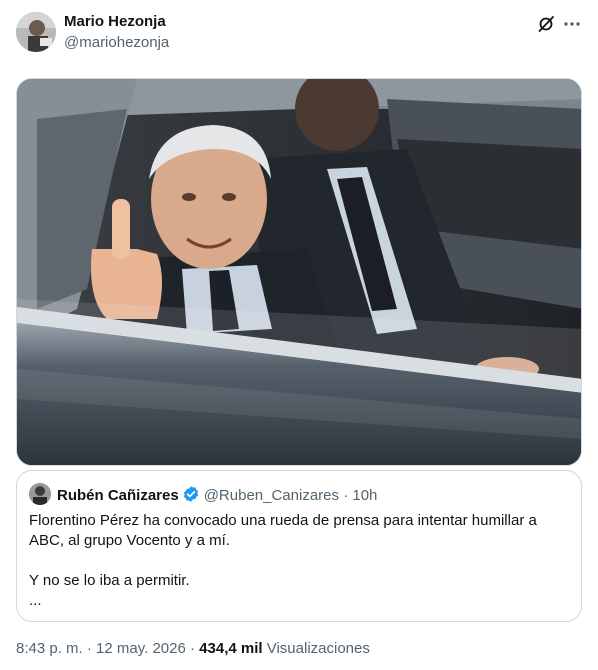  What do you see at coordinates (364, 495) in the screenshot?
I see `quoted-timestamp: 10h` at bounding box center [364, 495].